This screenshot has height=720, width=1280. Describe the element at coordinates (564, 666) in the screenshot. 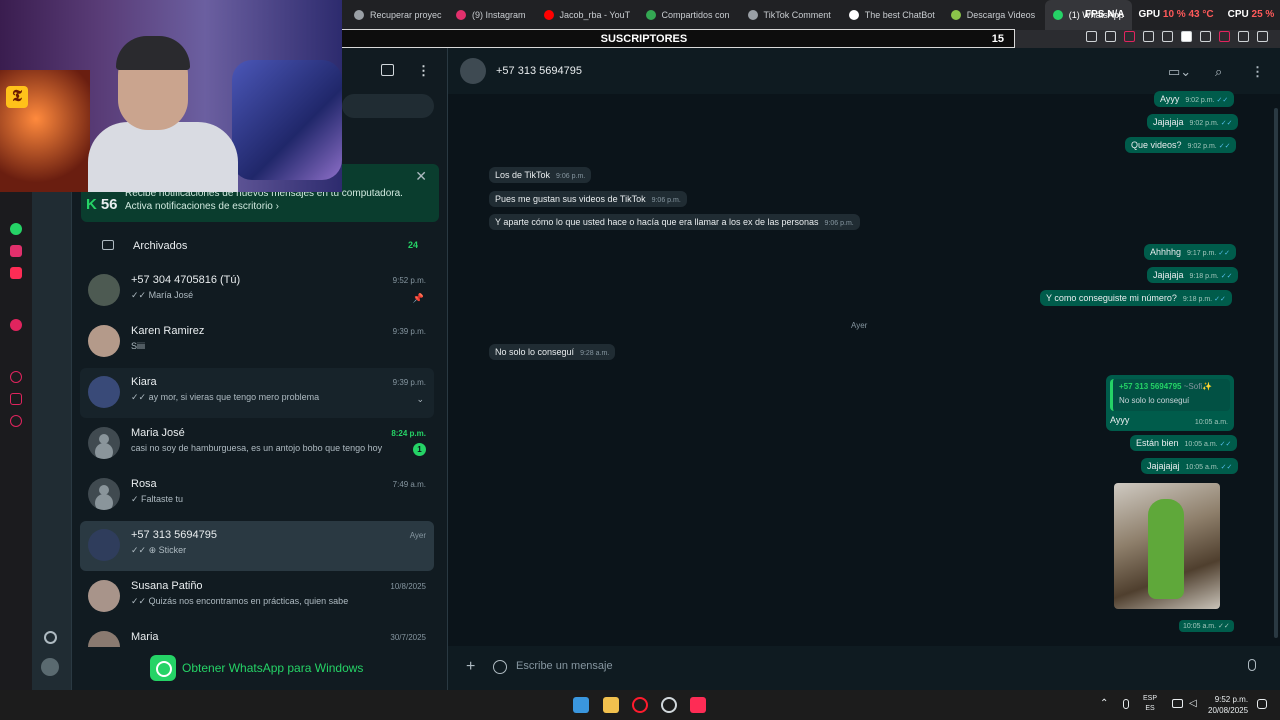

I see `message-input: Escribe un mensaje` at that location.